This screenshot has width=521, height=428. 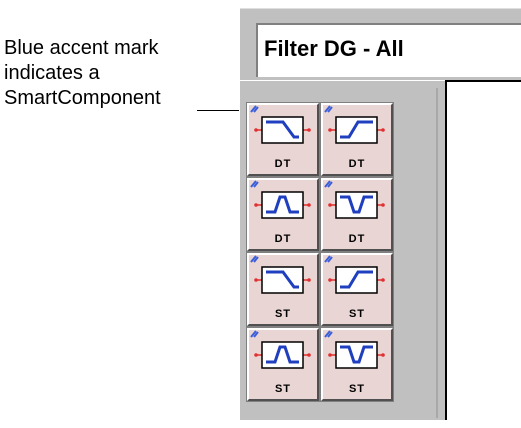 I want to click on panel-top-edge, so click(x=380, y=8).